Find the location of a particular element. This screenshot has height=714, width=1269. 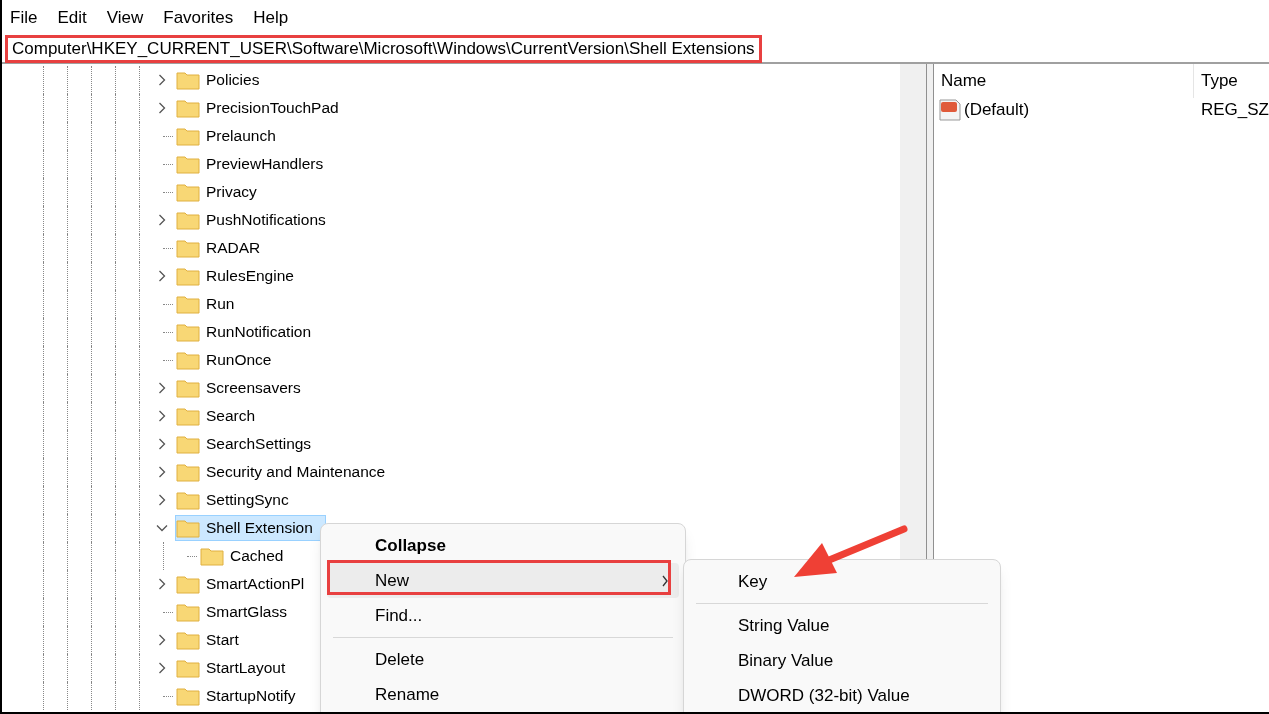

tree-item: Shell Extension is located at coordinates (250, 528).